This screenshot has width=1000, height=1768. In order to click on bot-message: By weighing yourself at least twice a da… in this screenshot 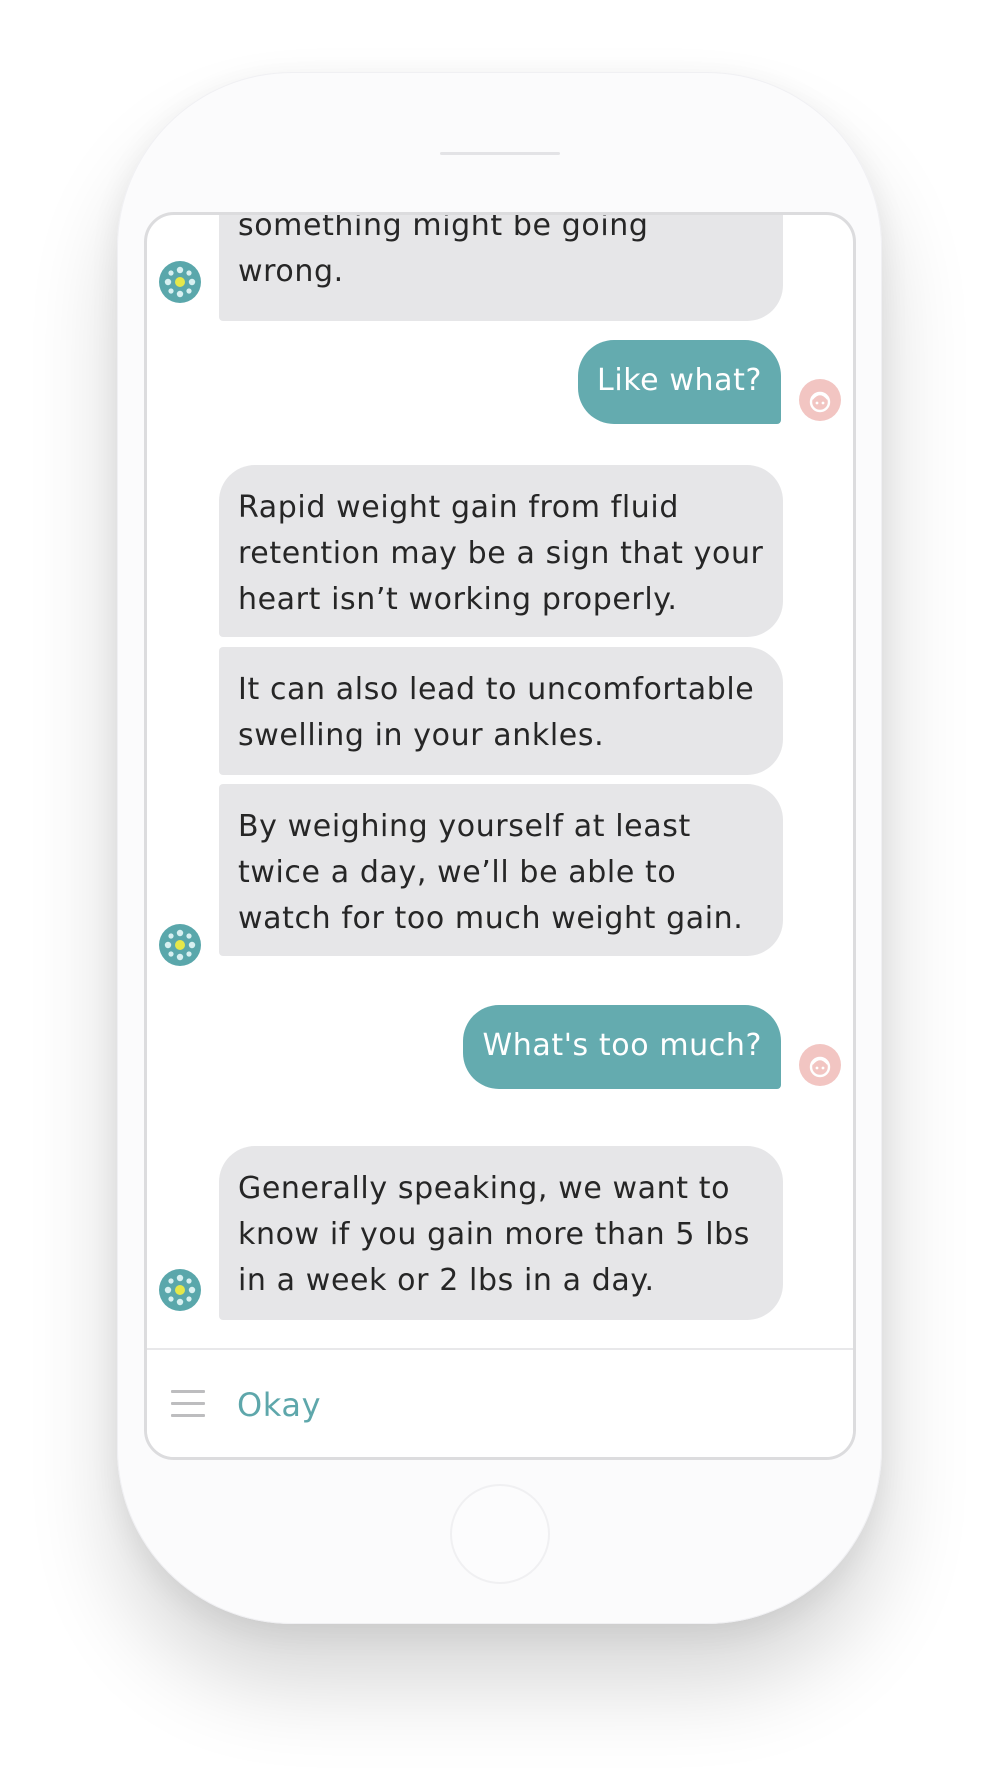, I will do `click(501, 870)`.